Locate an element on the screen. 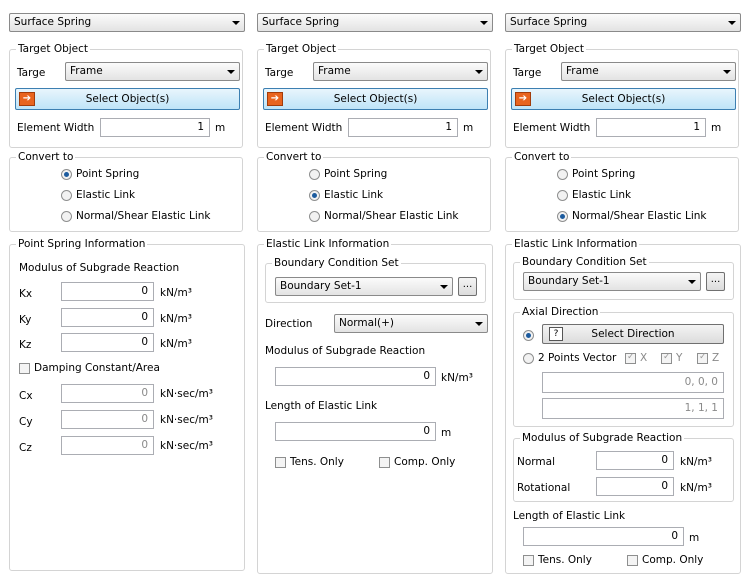  modulus-label: Modulus of Subgrade Reaction is located at coordinates (345, 351).